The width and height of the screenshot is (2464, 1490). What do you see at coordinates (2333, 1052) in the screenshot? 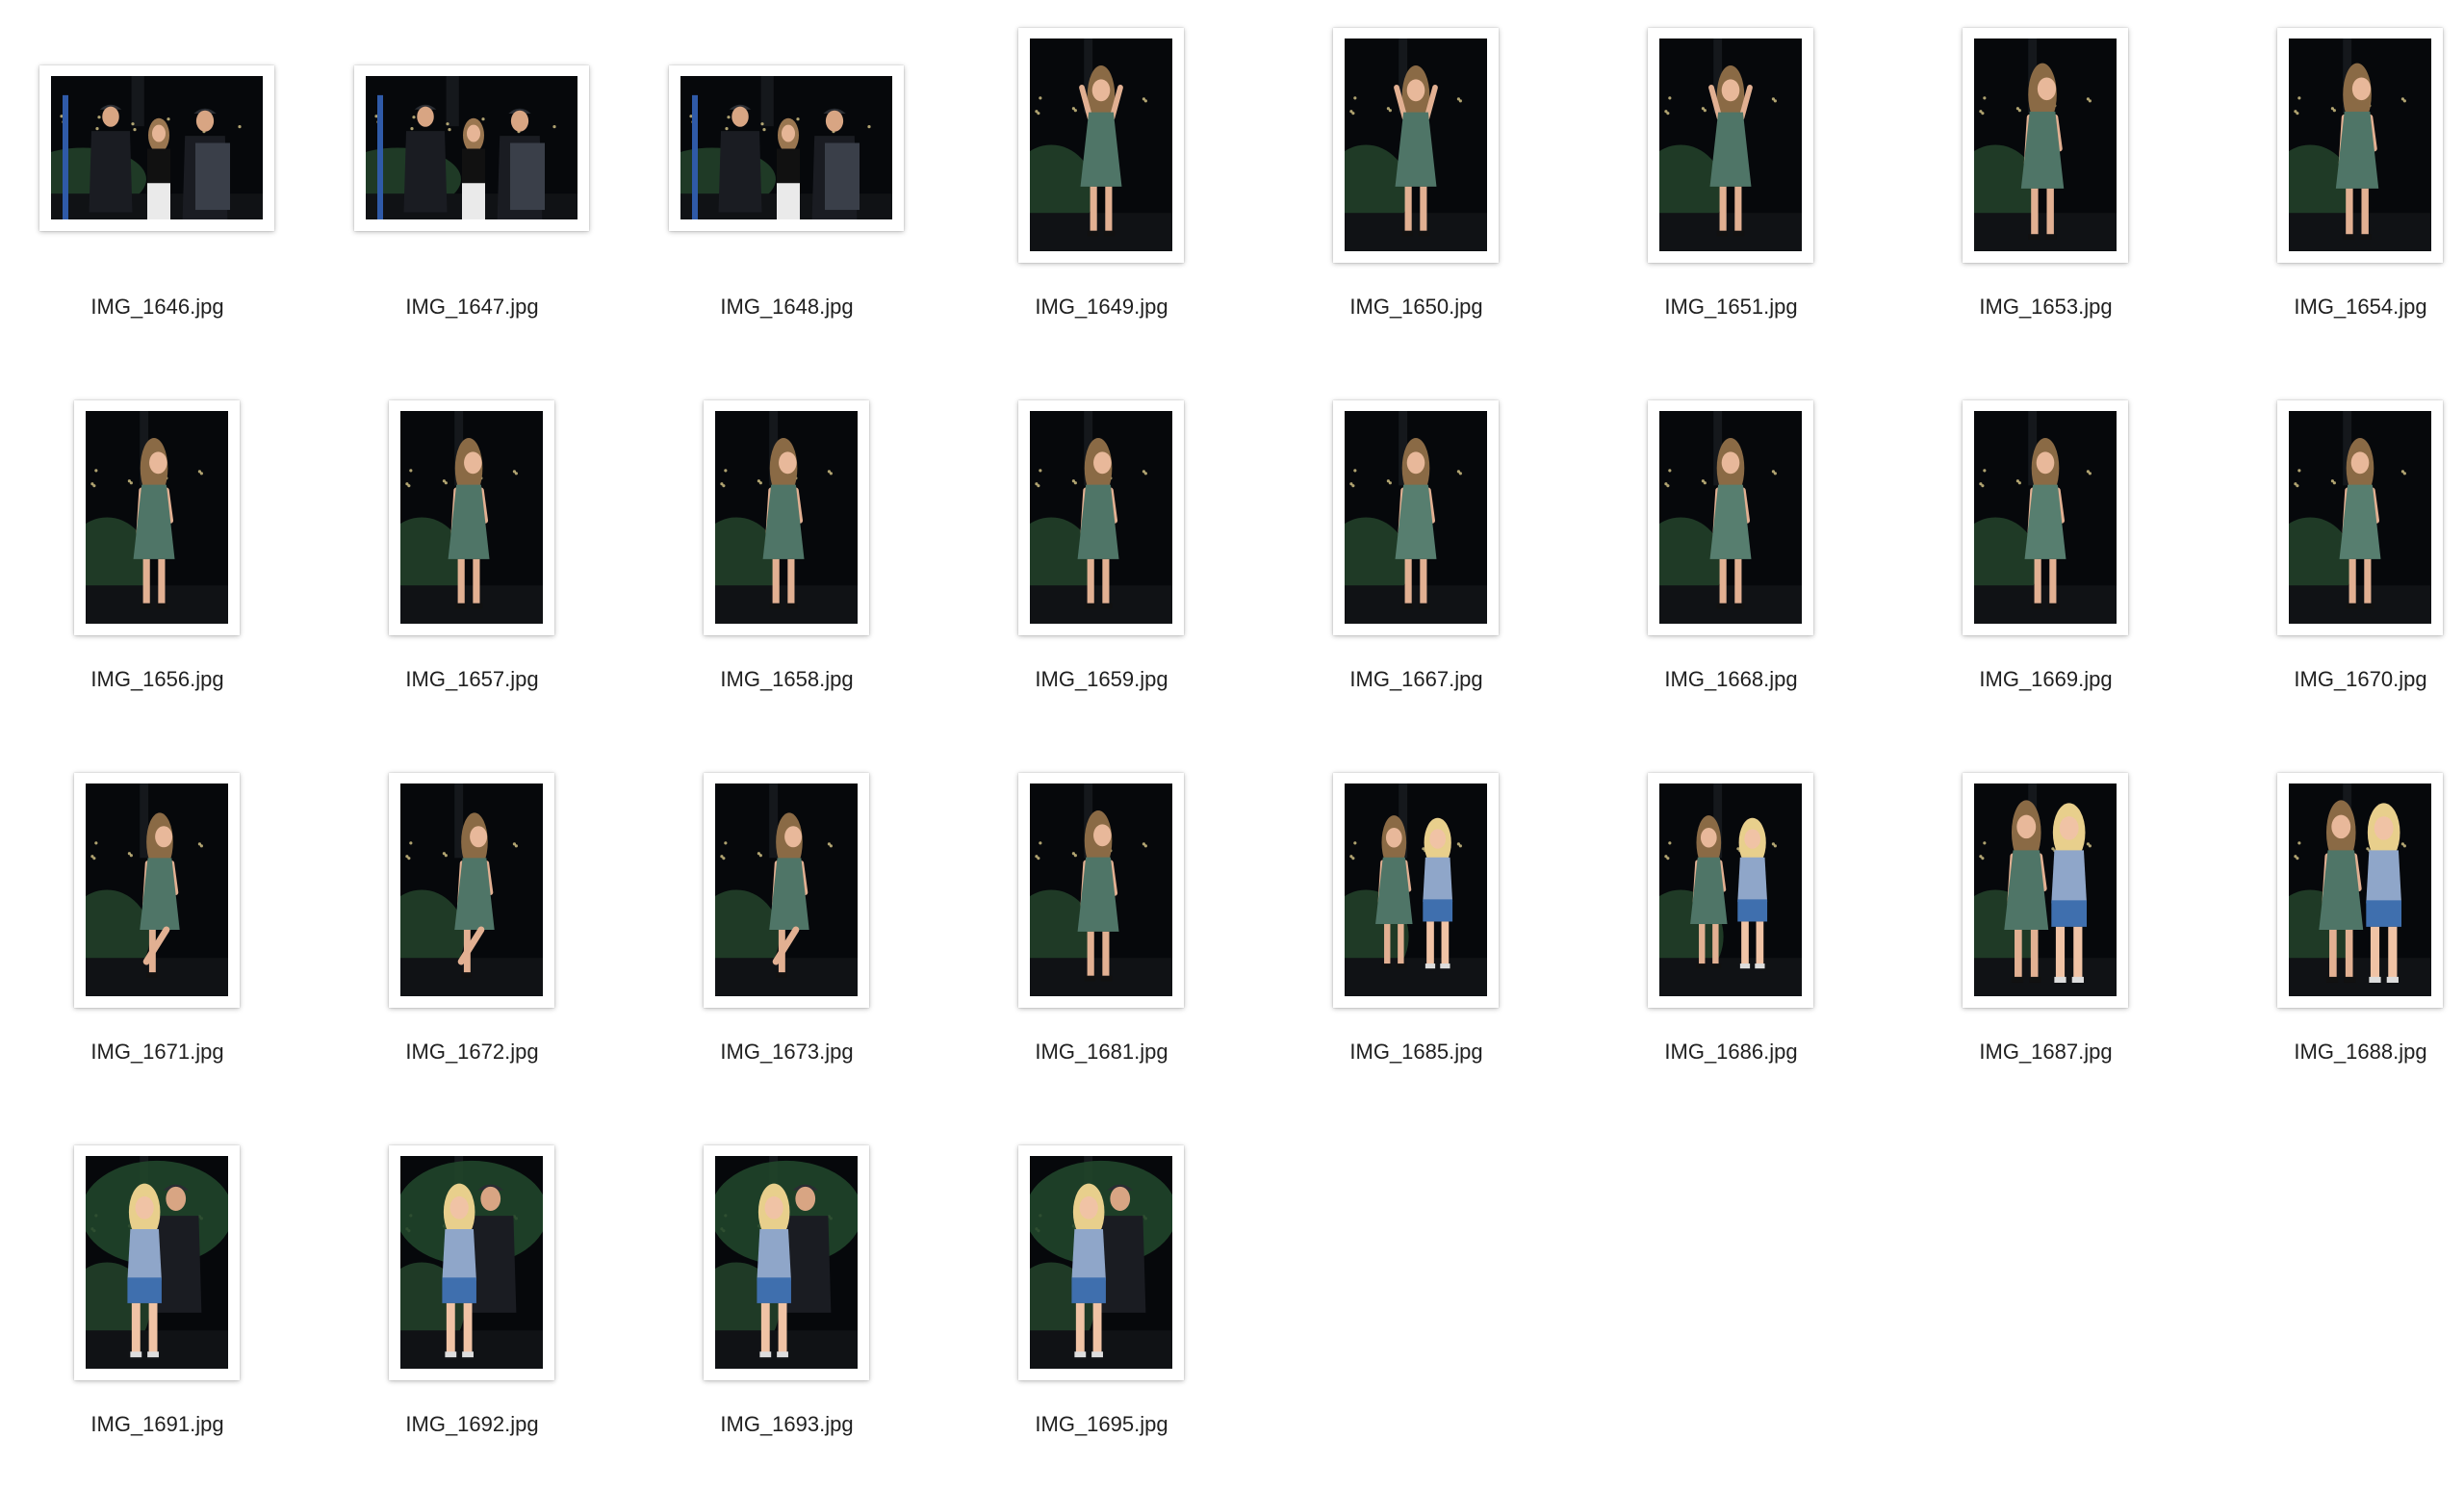
I see `file-name-label: IMG_1688.jpg` at bounding box center [2333, 1052].